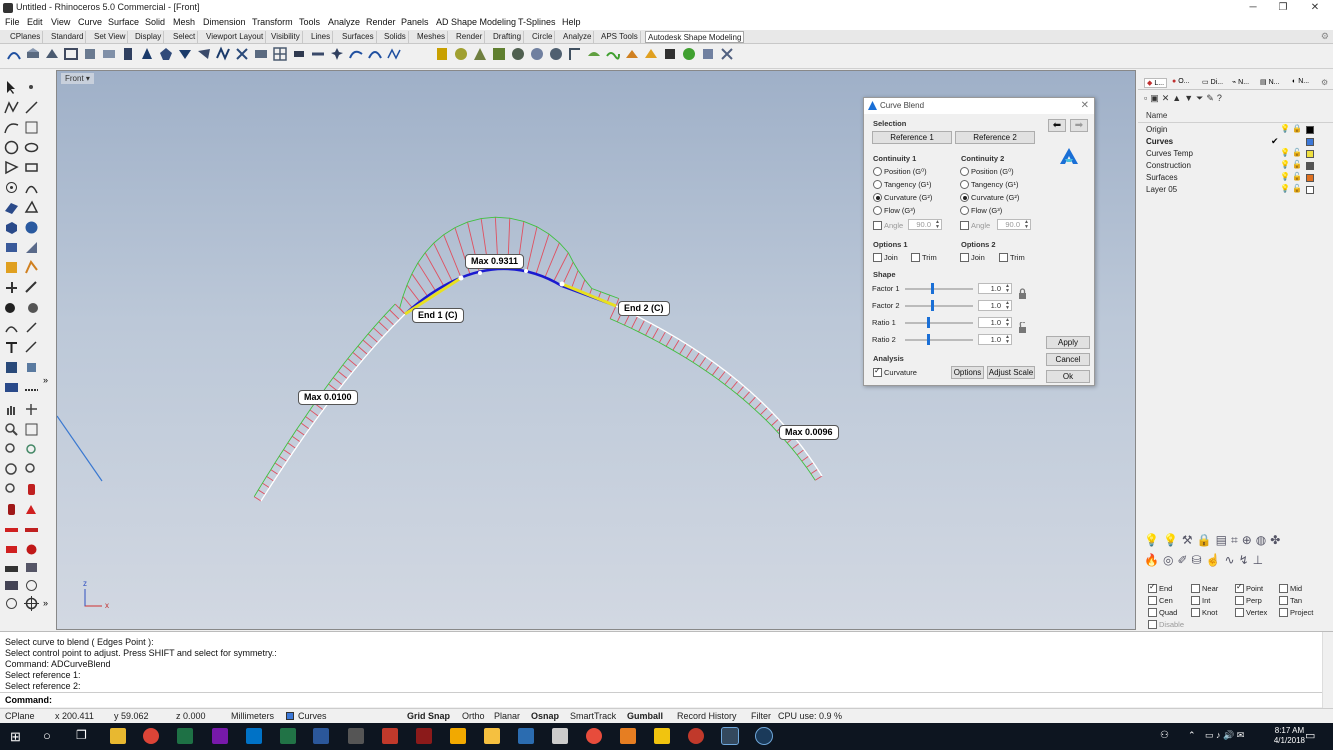 This screenshot has height=750, width=1333. Describe the element at coordinates (11, 167) in the screenshot. I see `polygon-tool-icon` at that location.